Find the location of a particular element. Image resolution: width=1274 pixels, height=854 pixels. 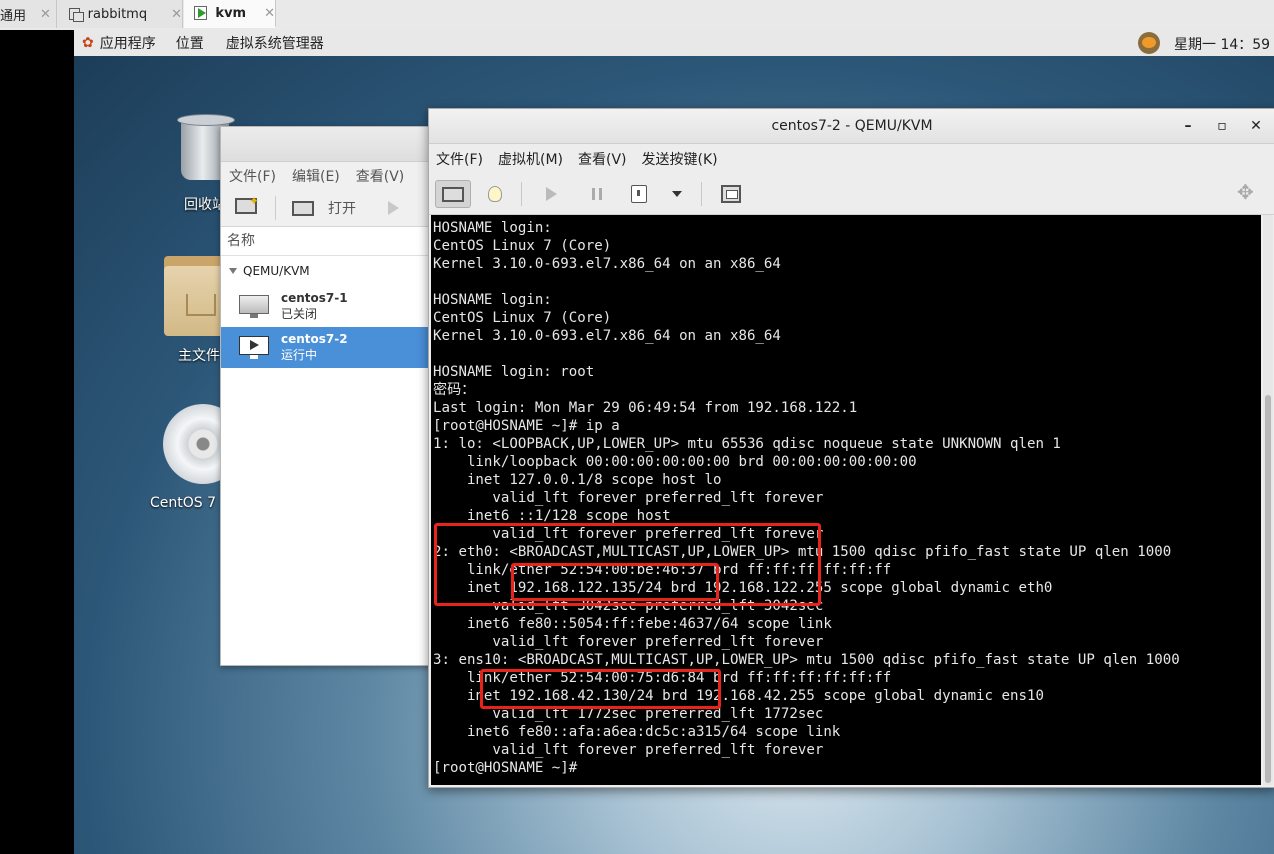

run-button is located at coordinates (551, 194).